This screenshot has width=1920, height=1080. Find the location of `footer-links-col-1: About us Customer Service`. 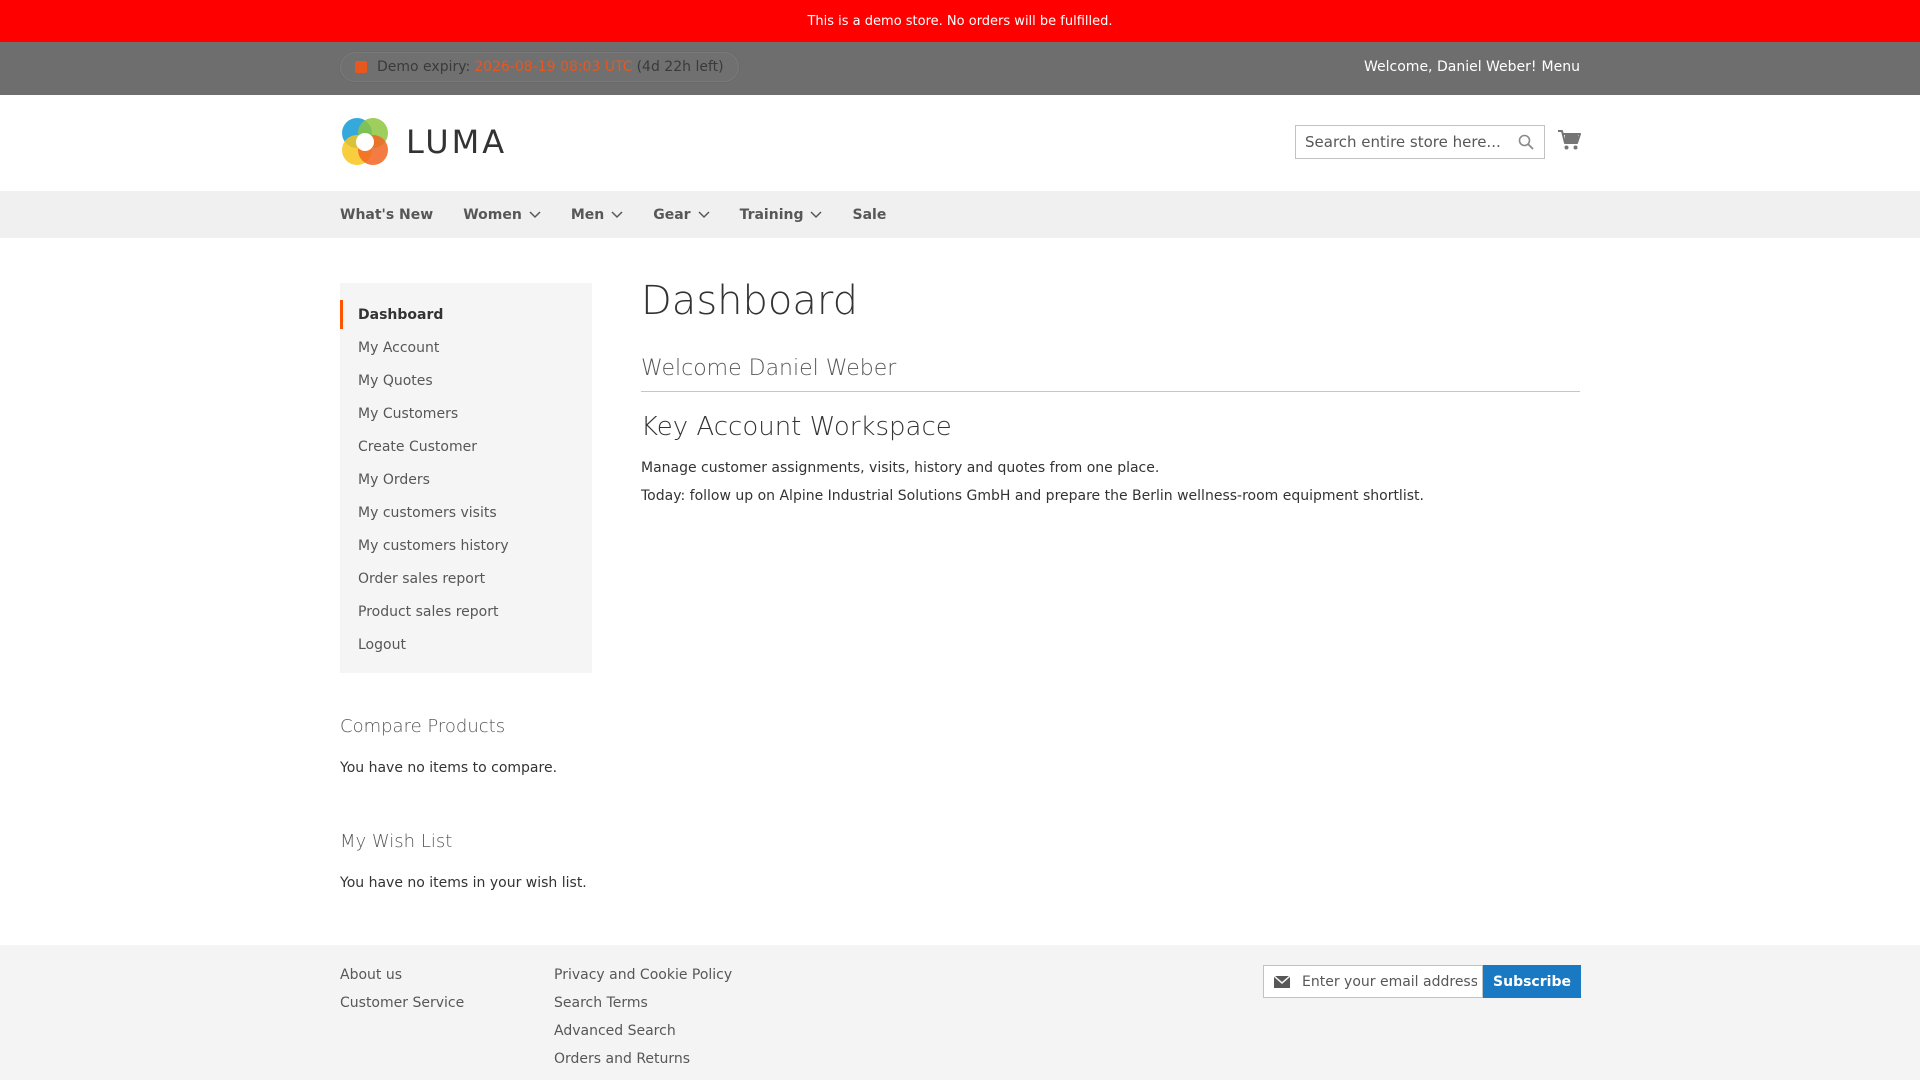

footer-links-col-1: About us Customer Service is located at coordinates (402, 993).